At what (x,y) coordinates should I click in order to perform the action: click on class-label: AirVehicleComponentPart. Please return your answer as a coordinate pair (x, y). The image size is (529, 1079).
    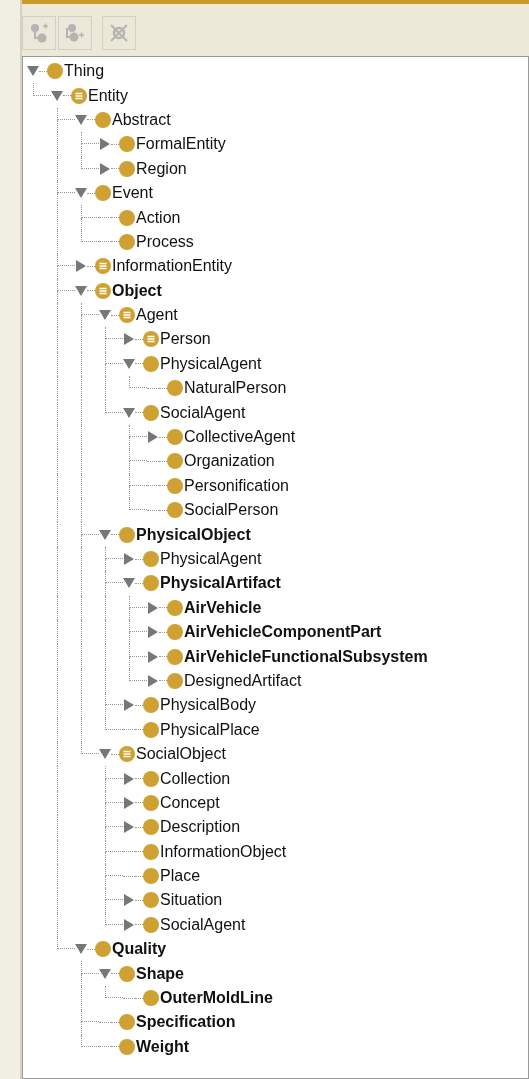
    Looking at the image, I should click on (283, 632).